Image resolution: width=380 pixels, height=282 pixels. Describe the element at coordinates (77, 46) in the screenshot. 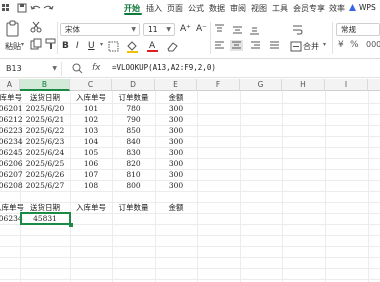

I see `italic-icon: I` at that location.